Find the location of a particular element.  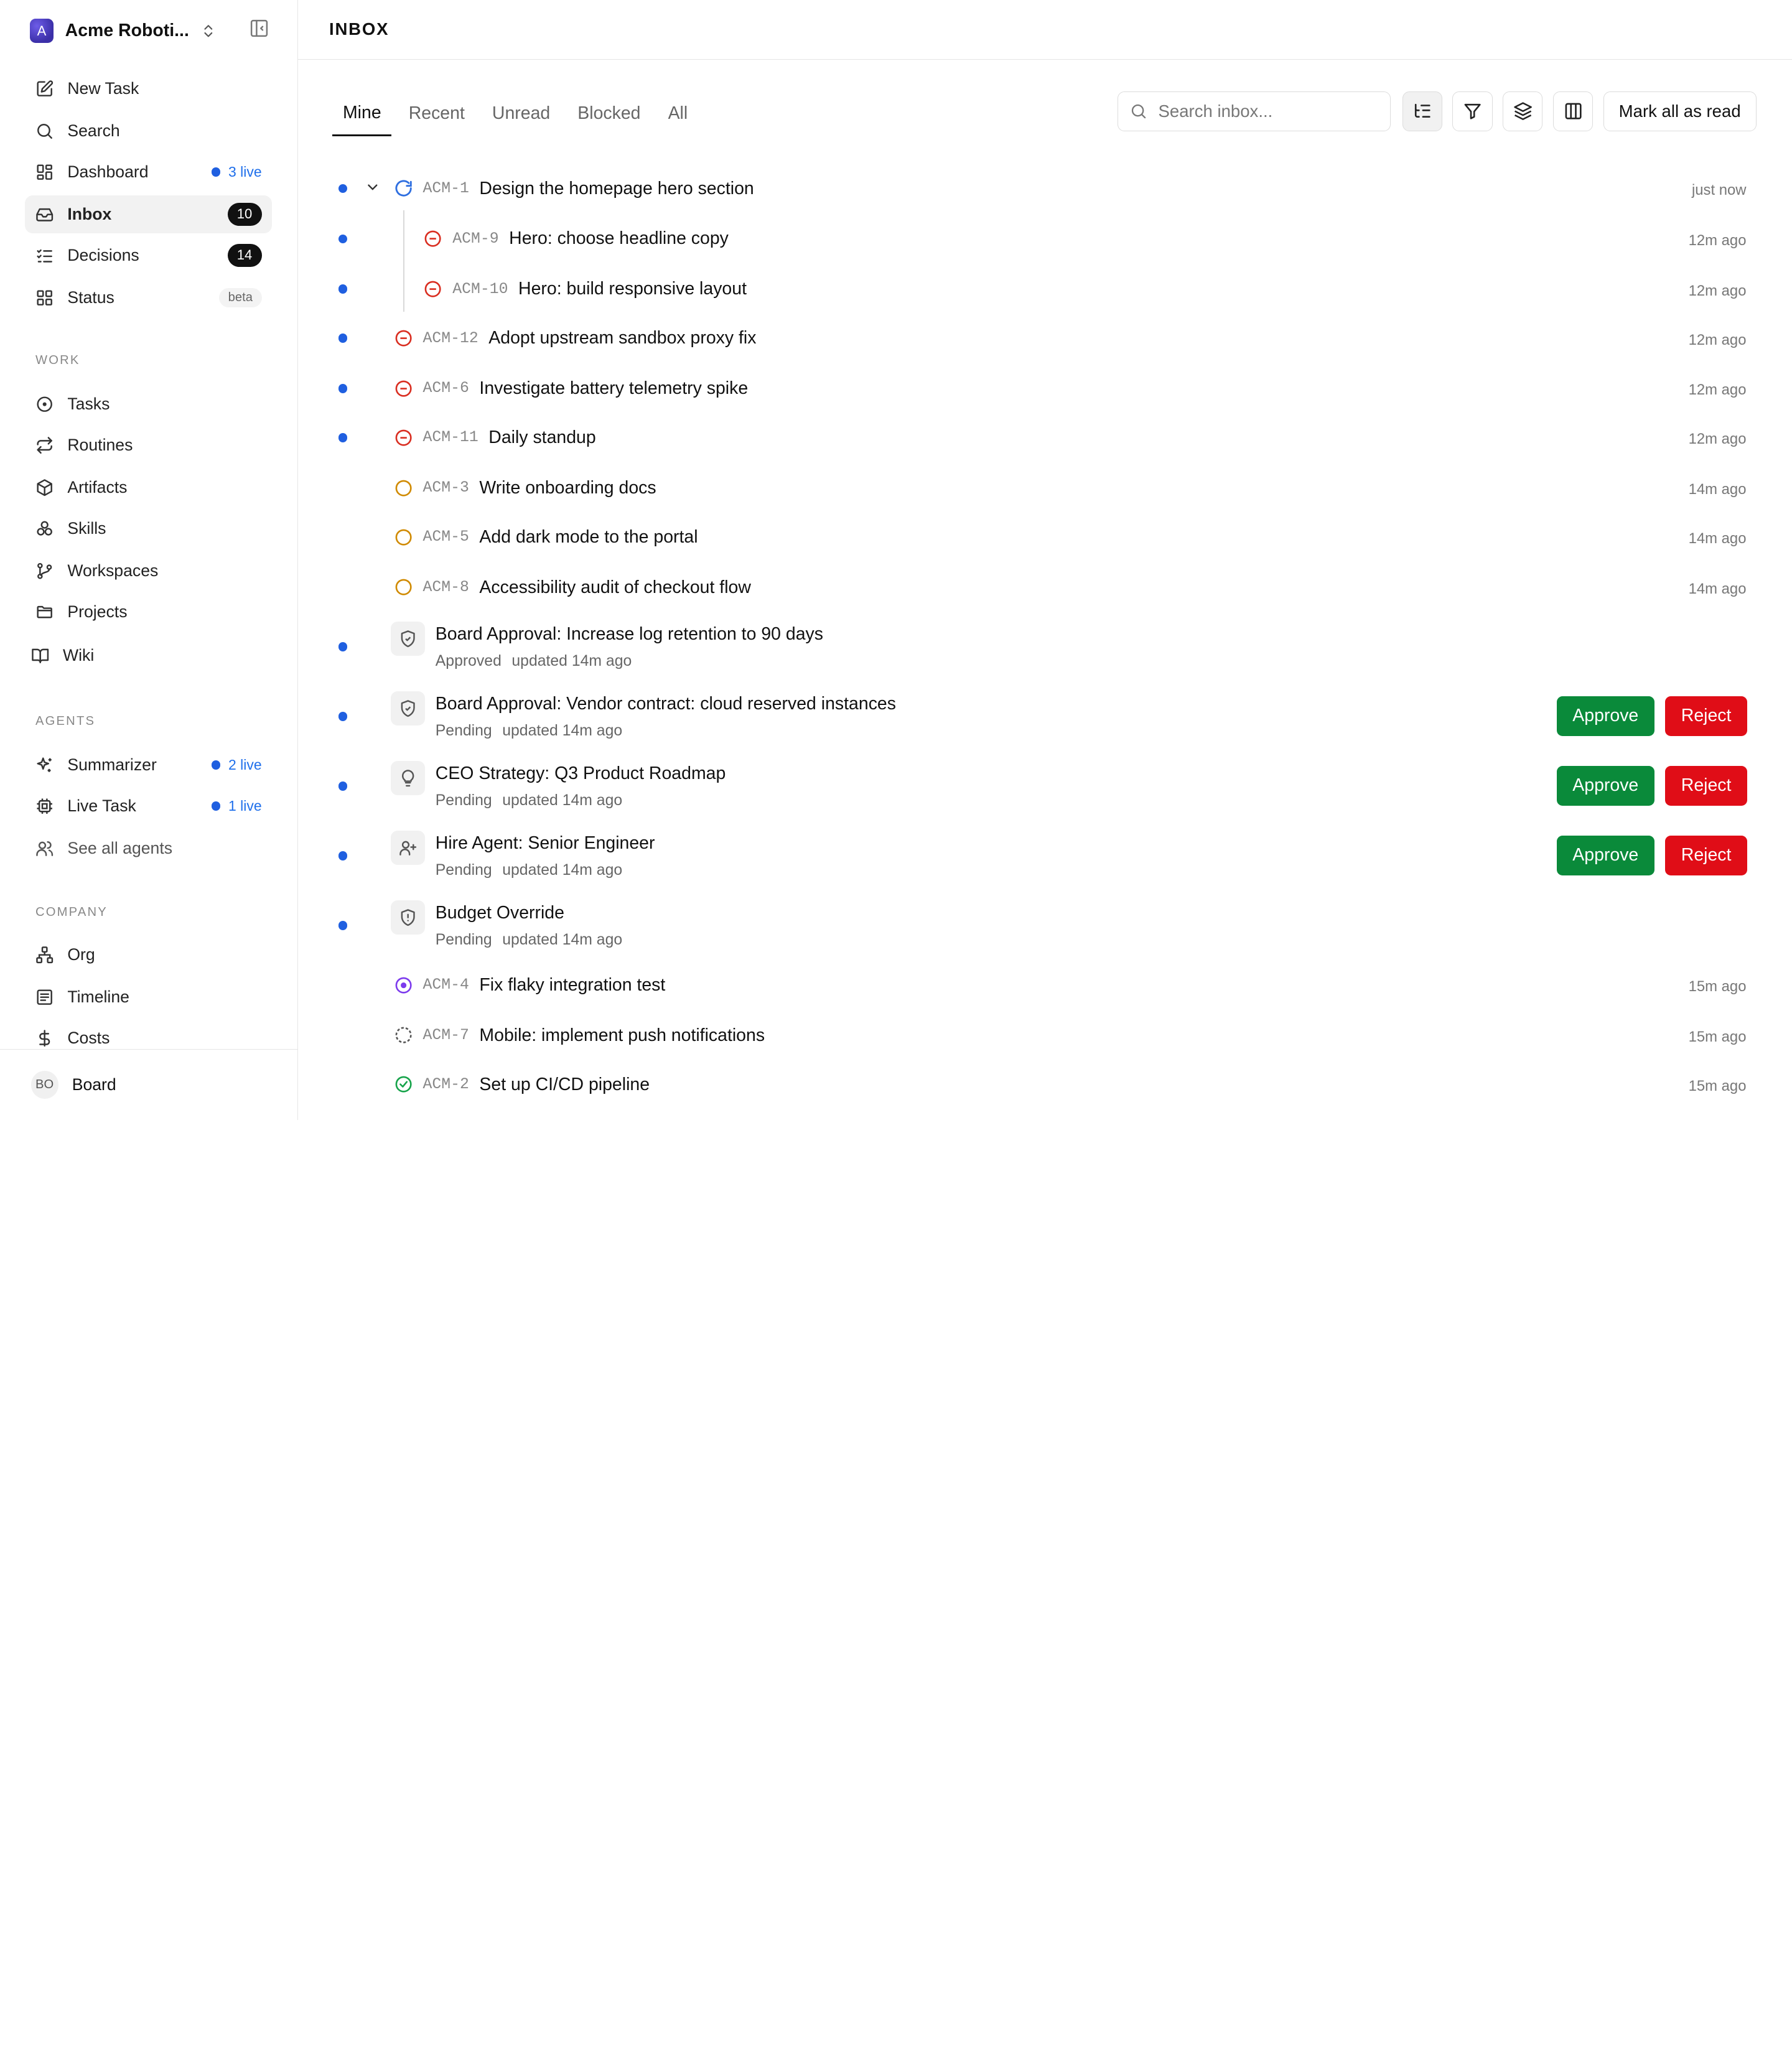

nav-workspaces: Workspaces is located at coordinates (149, 571).